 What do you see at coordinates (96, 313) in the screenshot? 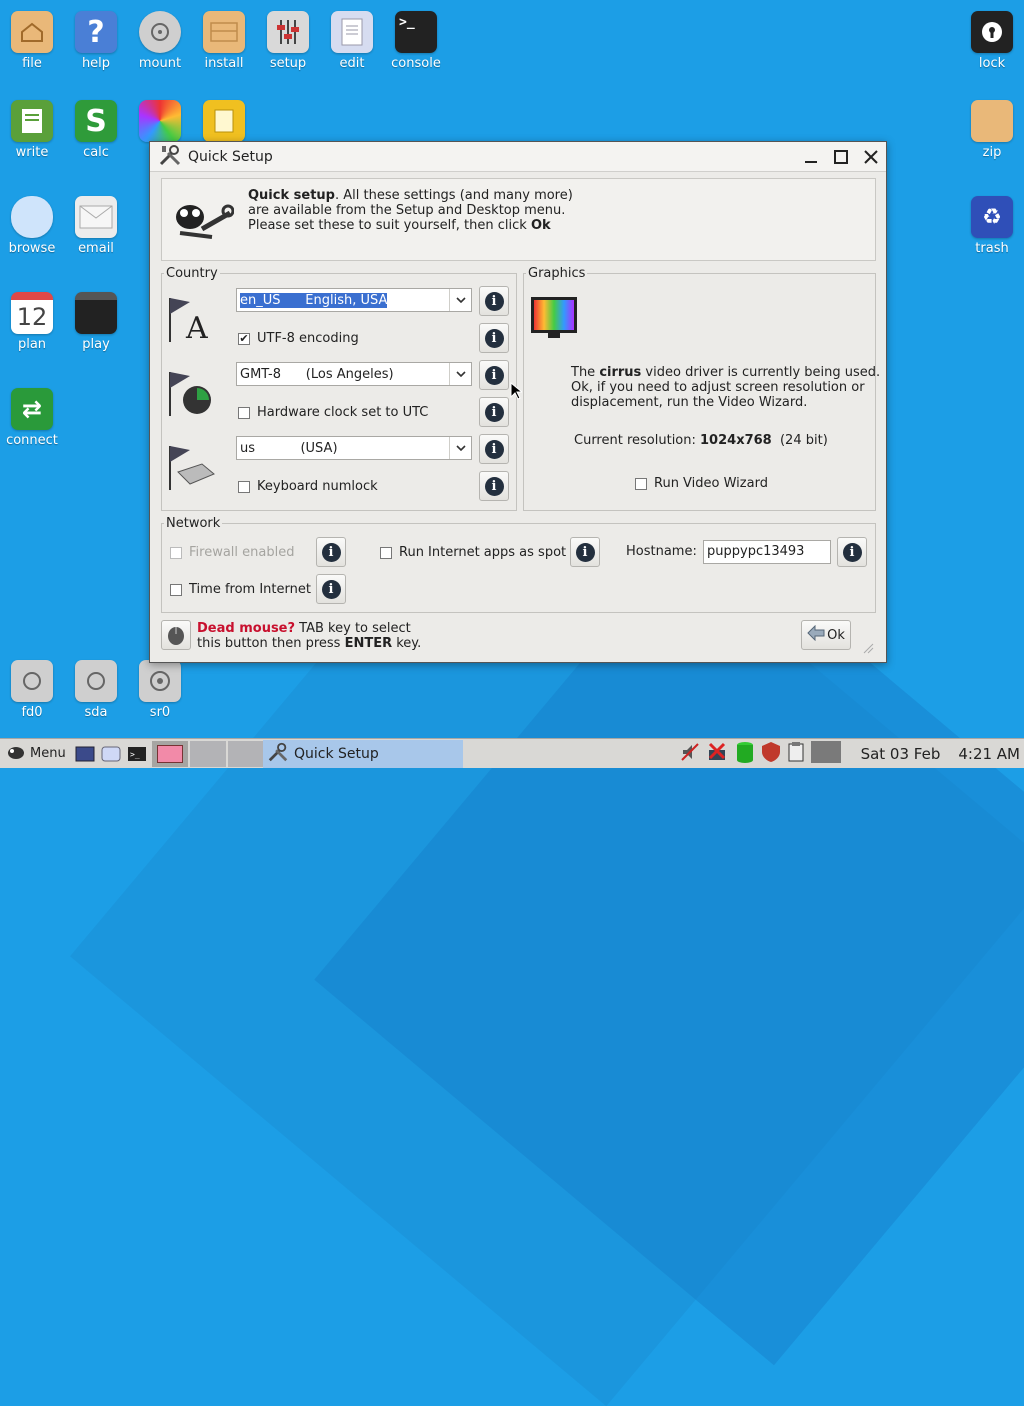
I see `clapper-icon` at bounding box center [96, 313].